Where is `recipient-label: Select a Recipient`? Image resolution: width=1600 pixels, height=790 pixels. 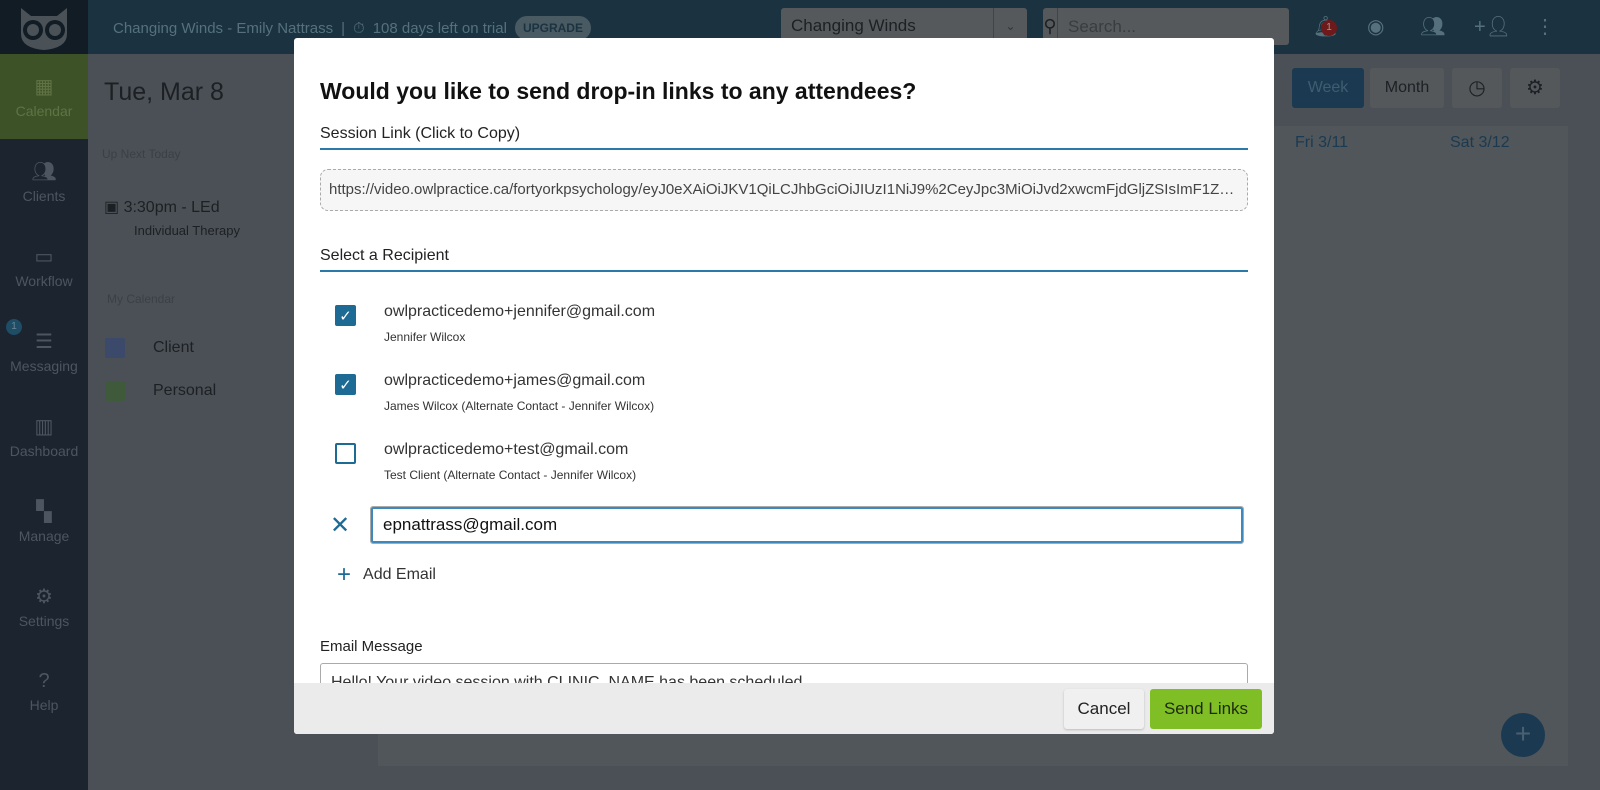
recipient-label: Select a Recipient is located at coordinates (784, 259).